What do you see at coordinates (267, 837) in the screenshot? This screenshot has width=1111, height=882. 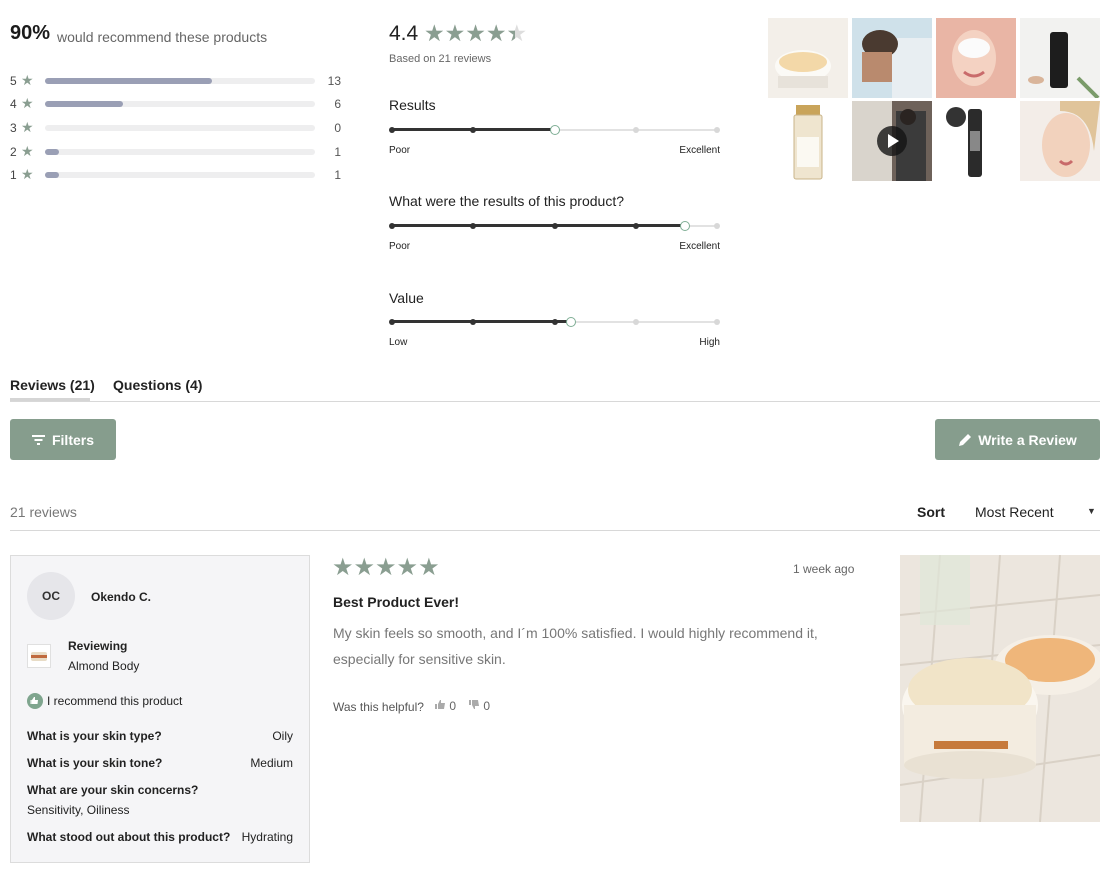 I see `attribute-answer: Hydrating` at bounding box center [267, 837].